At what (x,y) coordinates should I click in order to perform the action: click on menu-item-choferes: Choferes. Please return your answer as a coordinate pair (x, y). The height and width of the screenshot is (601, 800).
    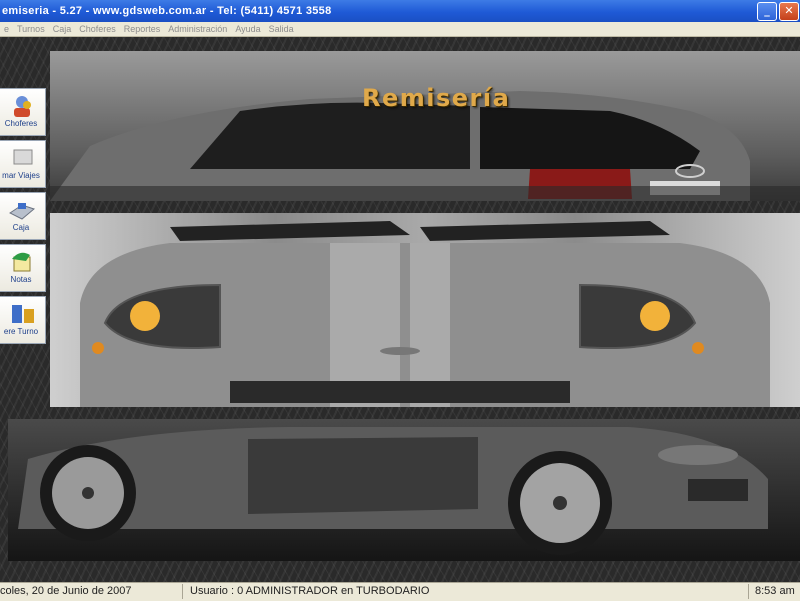
    Looking at the image, I should click on (97, 29).